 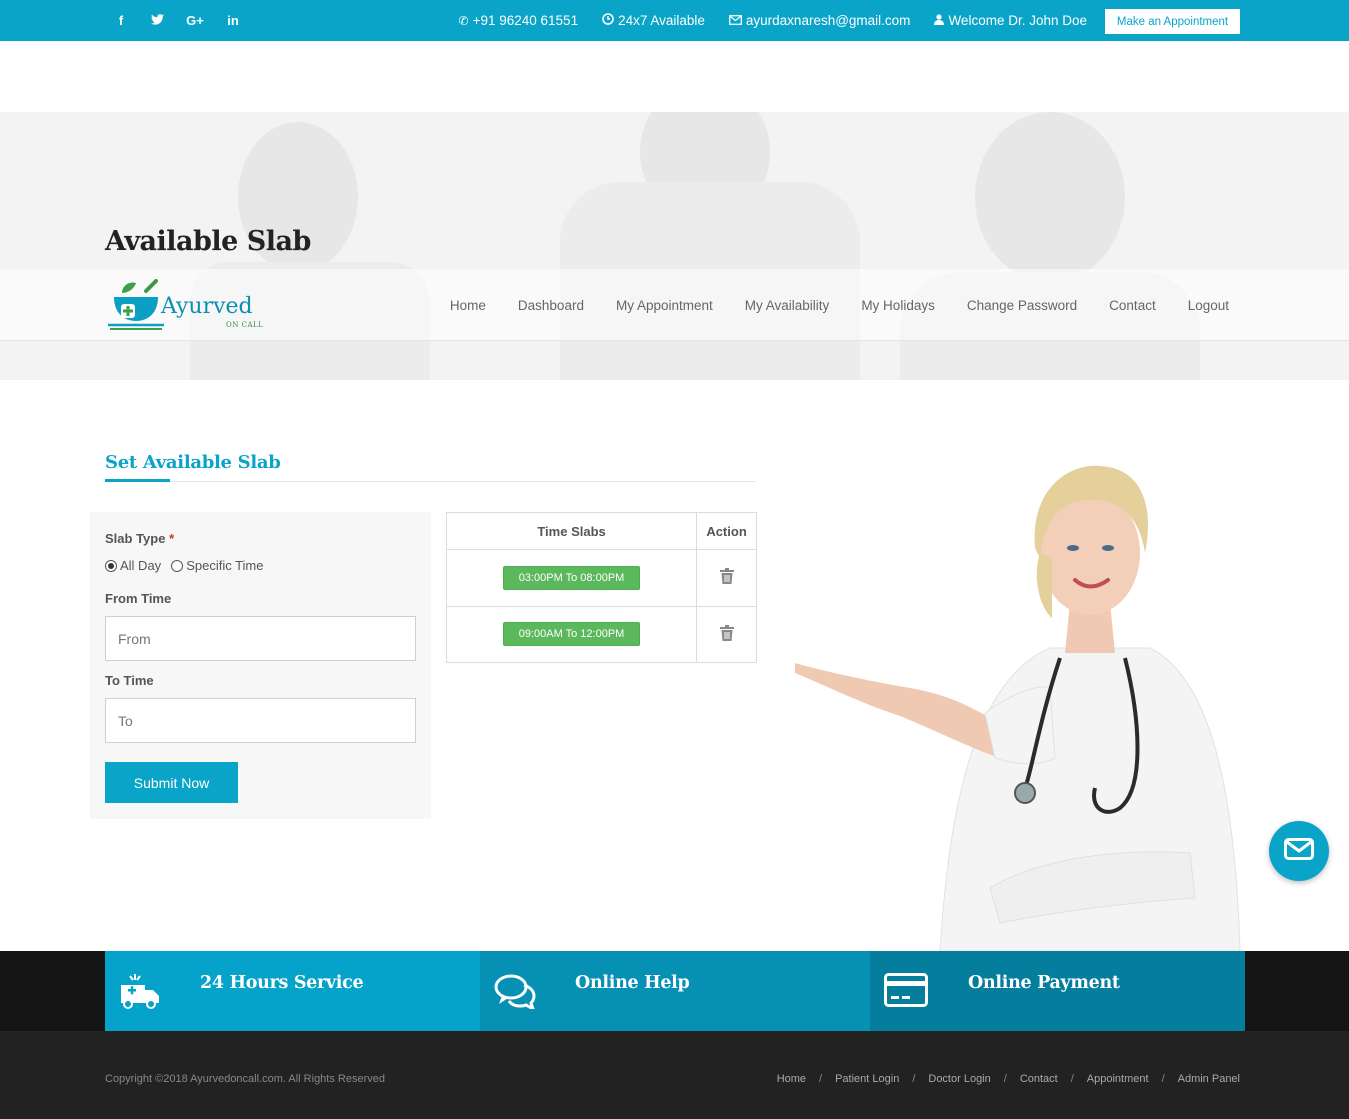 What do you see at coordinates (571, 531) in the screenshot?
I see `header-time-slabs: Time Slabs` at bounding box center [571, 531].